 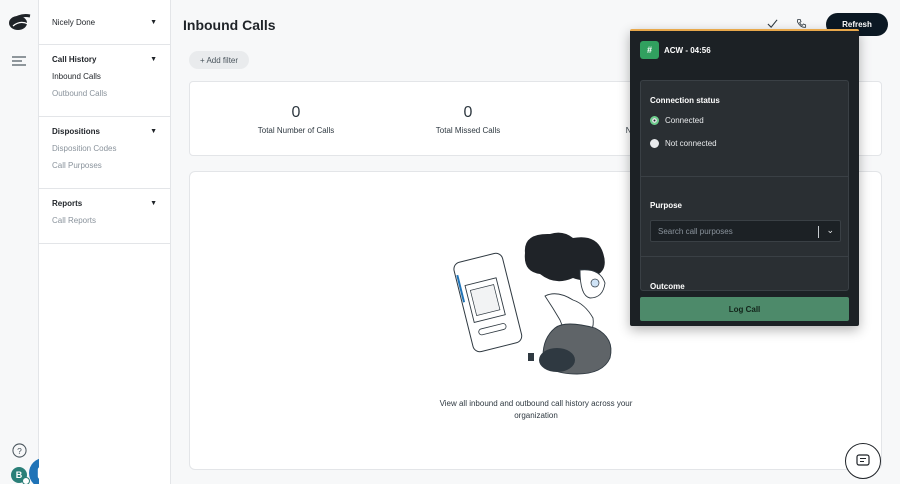 I want to click on checkmark-icon, so click(x=772, y=23).